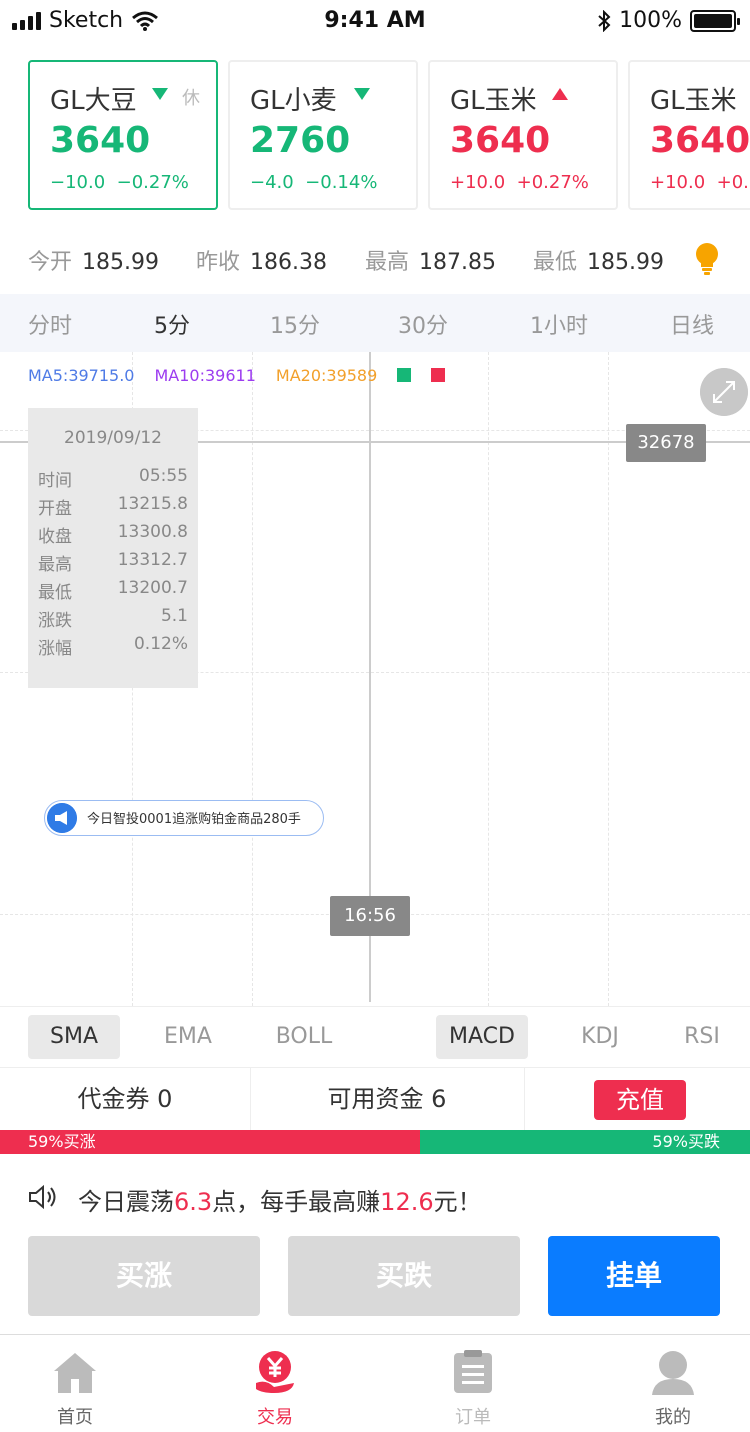  What do you see at coordinates (700, 182) in the screenshot?
I see `product-change: +10.0 +0.2` at bounding box center [700, 182].